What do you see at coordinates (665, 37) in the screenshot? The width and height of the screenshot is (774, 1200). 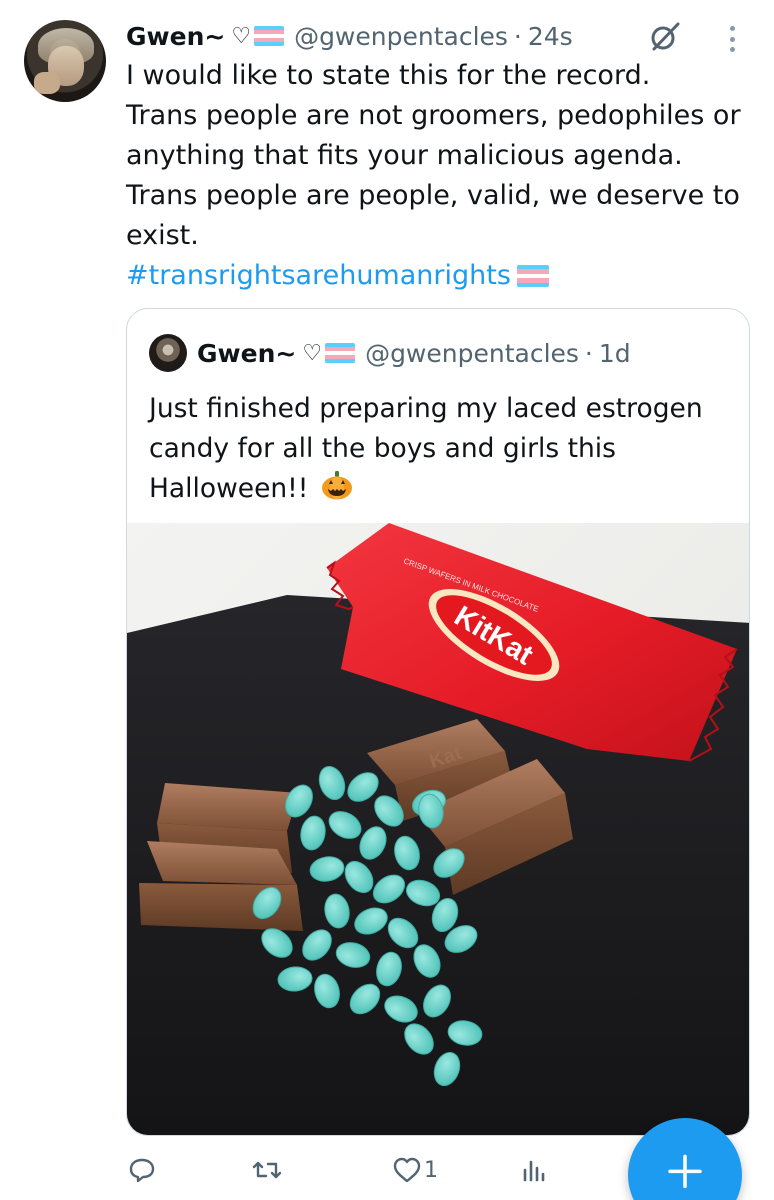 I see `grok-icon` at bounding box center [665, 37].